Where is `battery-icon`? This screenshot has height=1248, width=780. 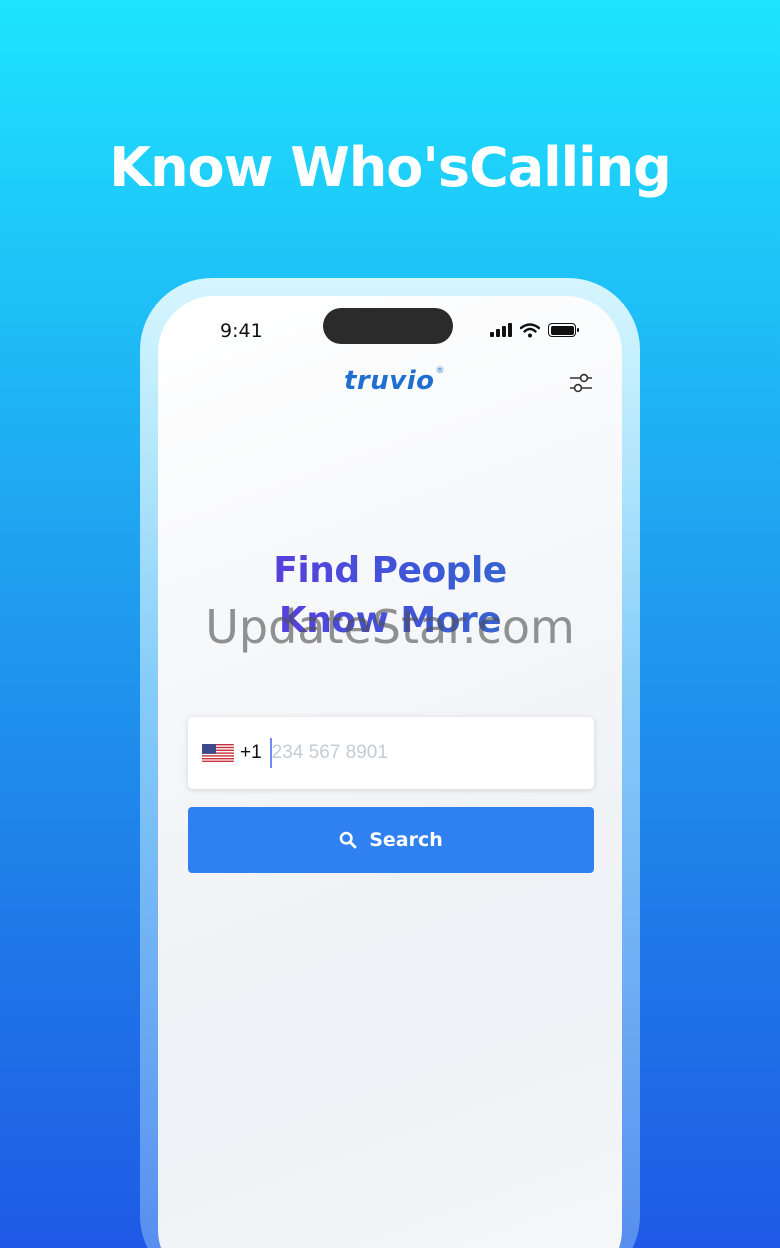
battery-icon is located at coordinates (563, 330).